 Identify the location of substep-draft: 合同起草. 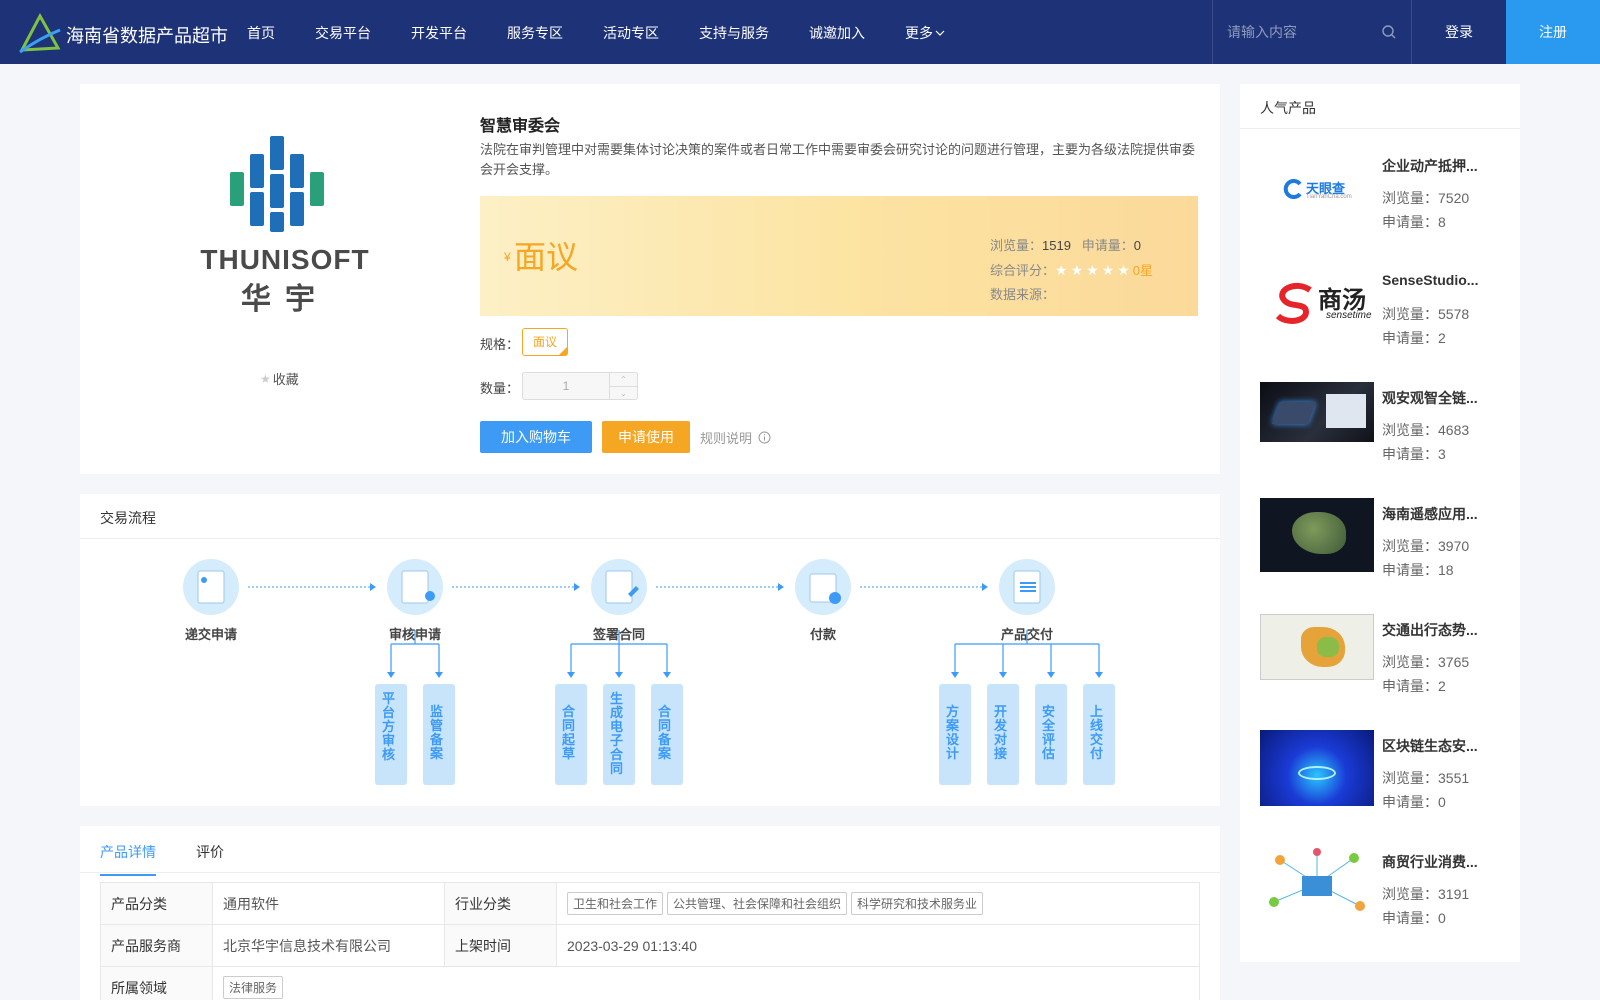
(569, 732).